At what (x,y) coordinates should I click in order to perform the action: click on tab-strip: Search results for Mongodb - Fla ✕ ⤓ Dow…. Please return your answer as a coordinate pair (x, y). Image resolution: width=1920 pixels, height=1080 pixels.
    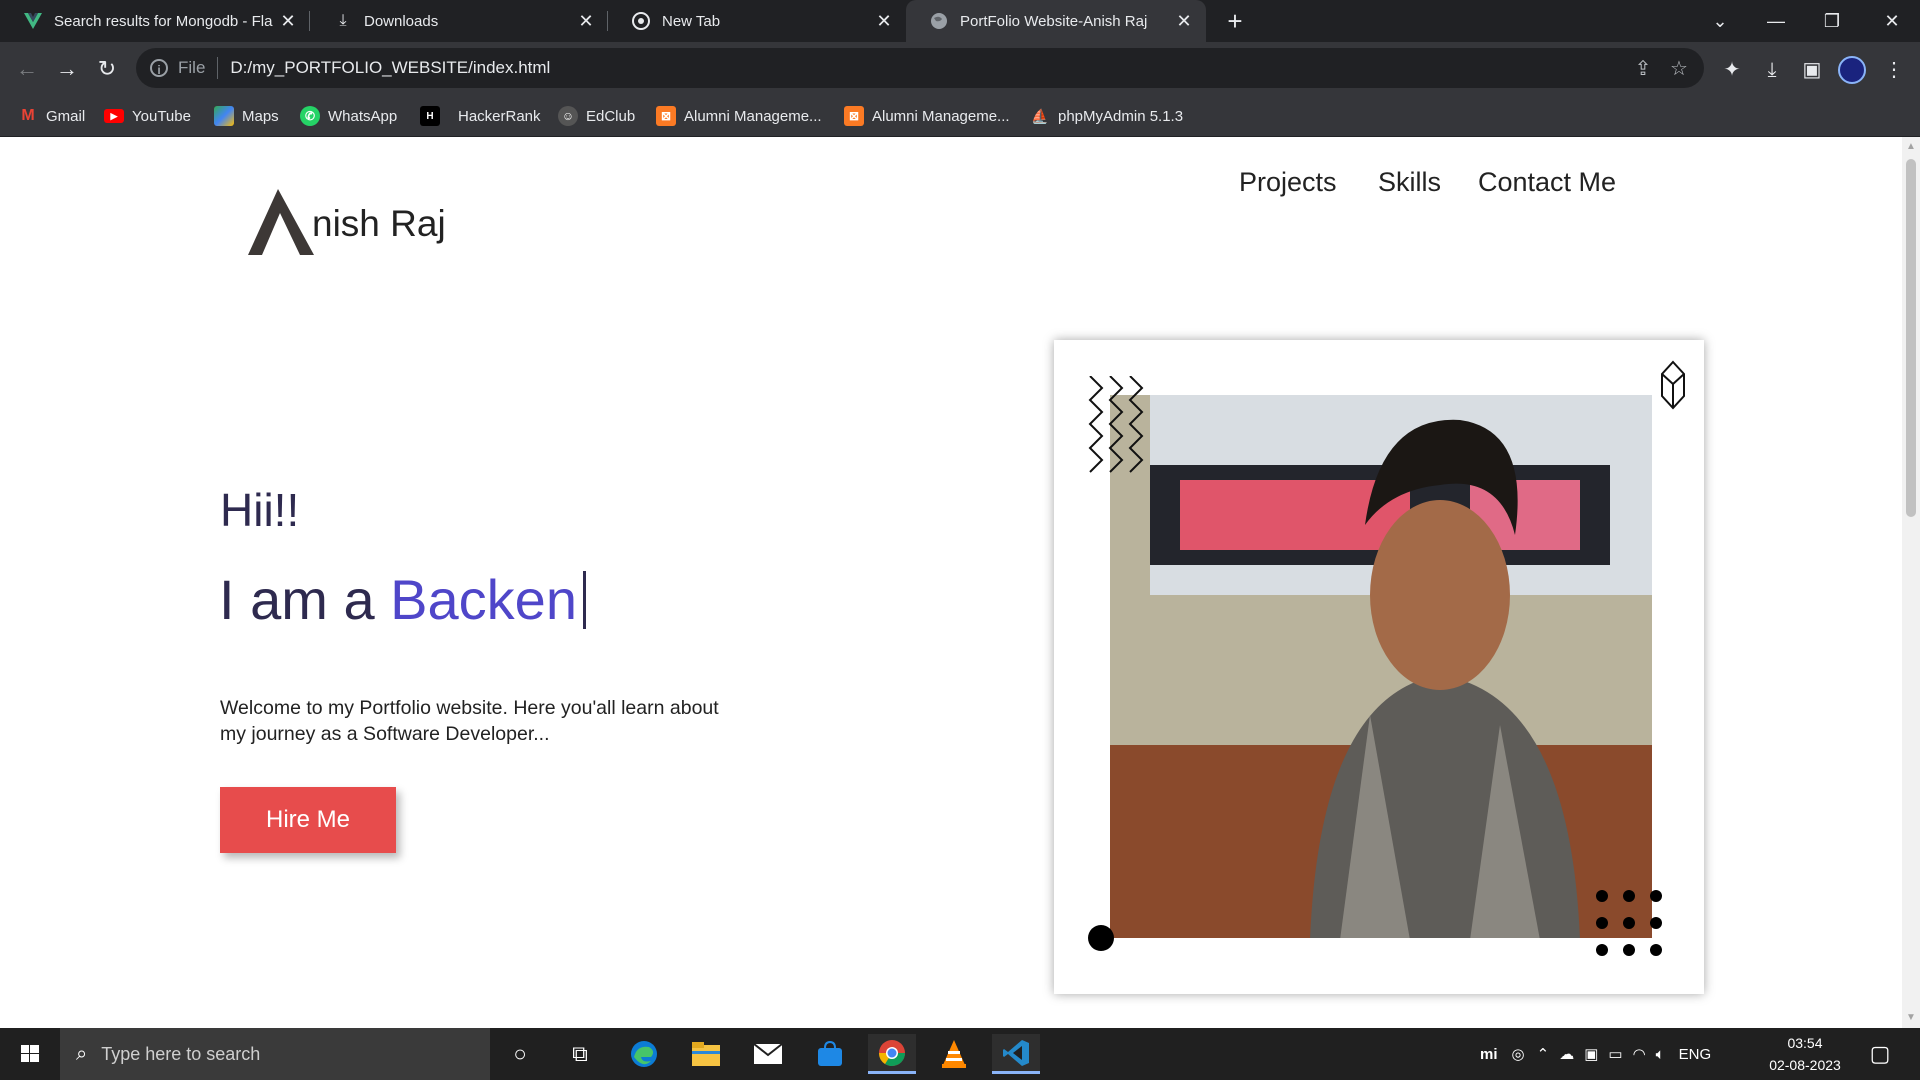
    Looking at the image, I should click on (960, 21).